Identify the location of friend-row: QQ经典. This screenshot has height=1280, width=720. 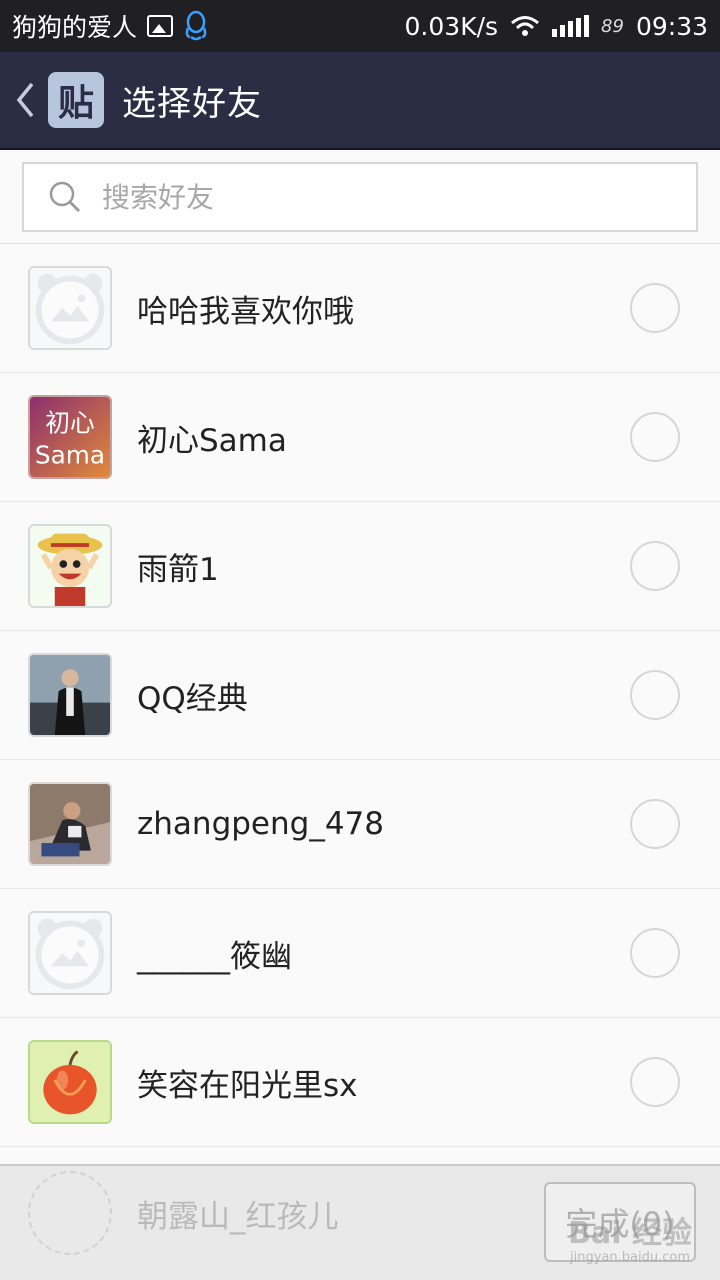
(360, 695).